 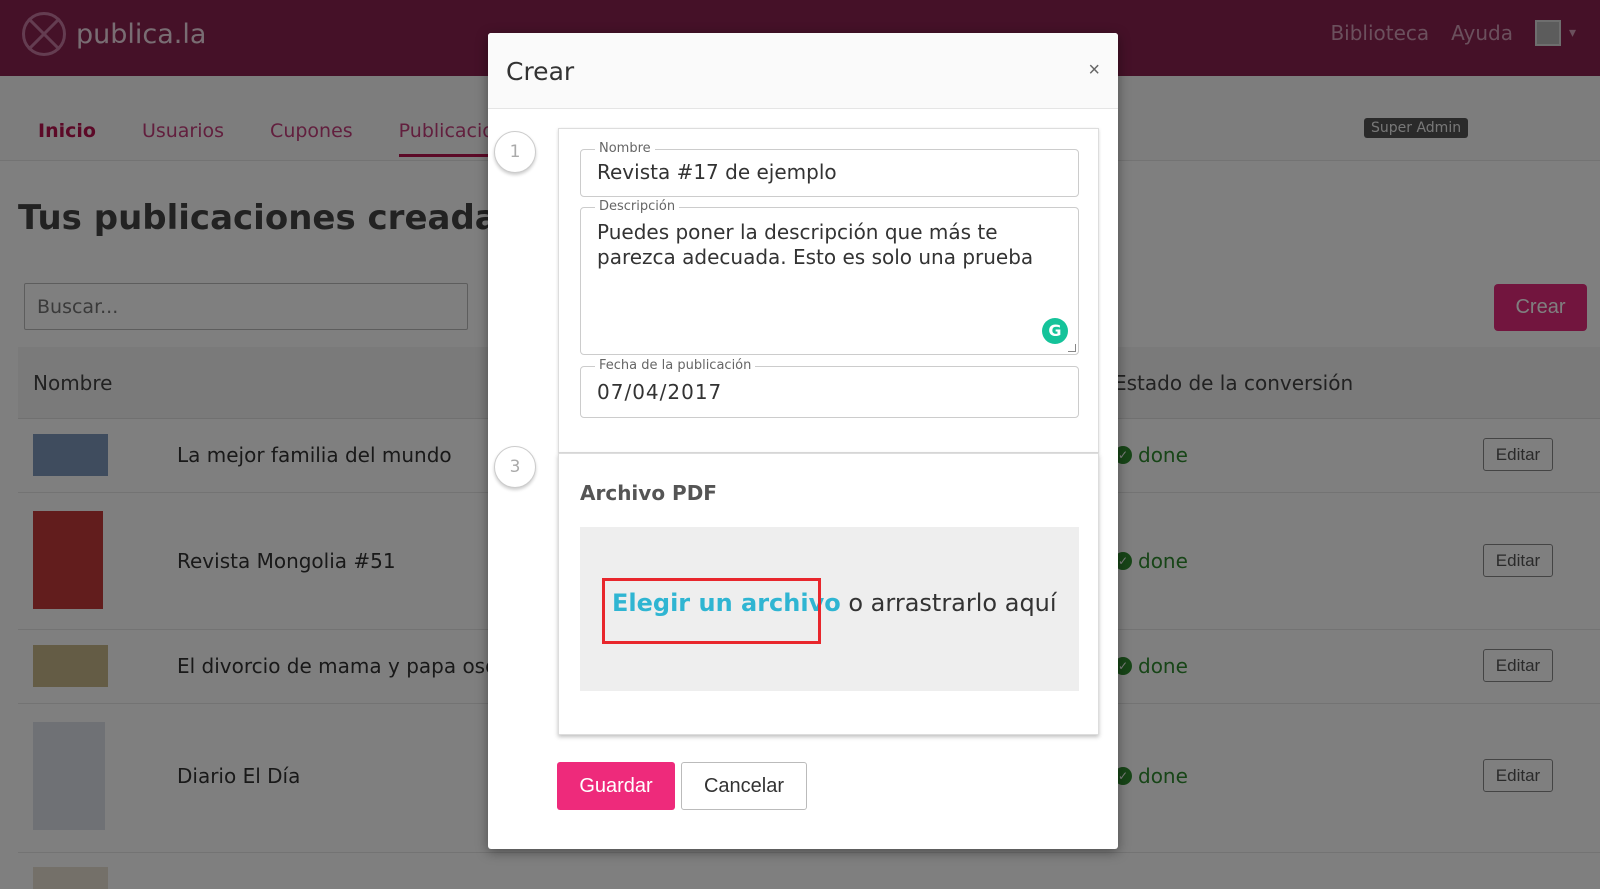 I want to click on pdf-title: Archivo PDF, so click(x=648, y=493).